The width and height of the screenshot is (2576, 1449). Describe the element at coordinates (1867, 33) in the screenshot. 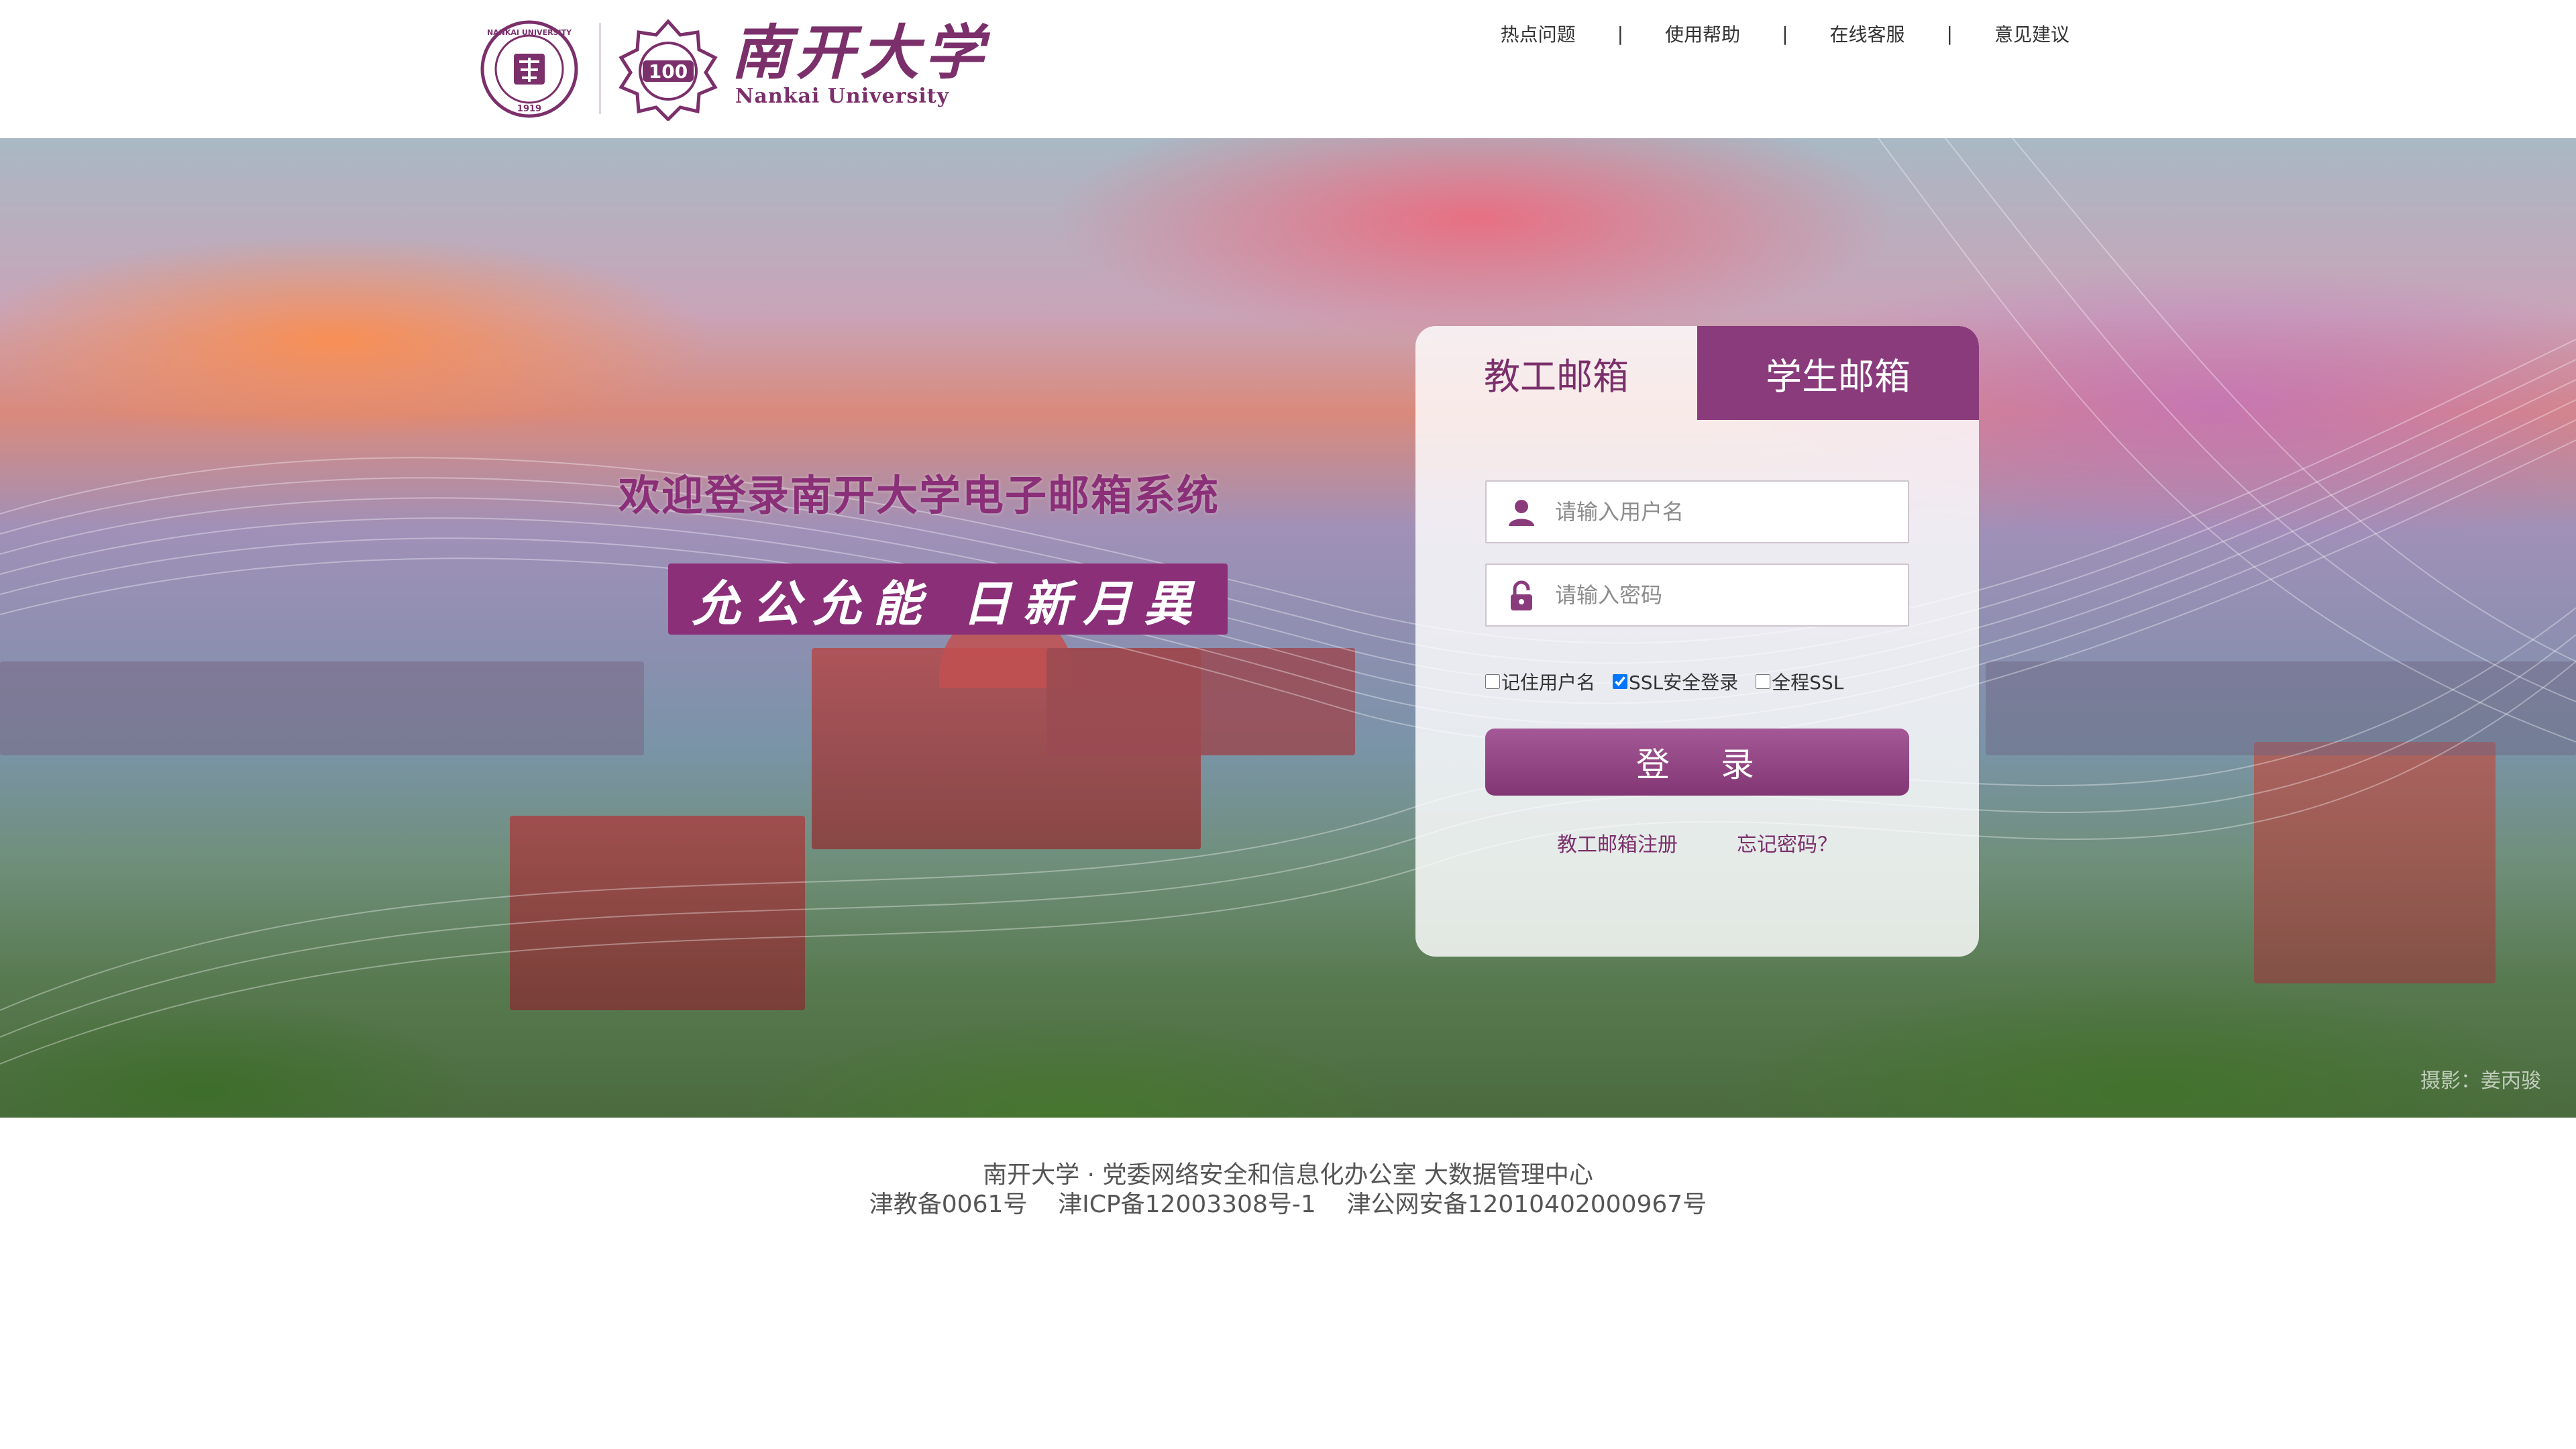

I see `online-support-link: 在线客服` at that location.